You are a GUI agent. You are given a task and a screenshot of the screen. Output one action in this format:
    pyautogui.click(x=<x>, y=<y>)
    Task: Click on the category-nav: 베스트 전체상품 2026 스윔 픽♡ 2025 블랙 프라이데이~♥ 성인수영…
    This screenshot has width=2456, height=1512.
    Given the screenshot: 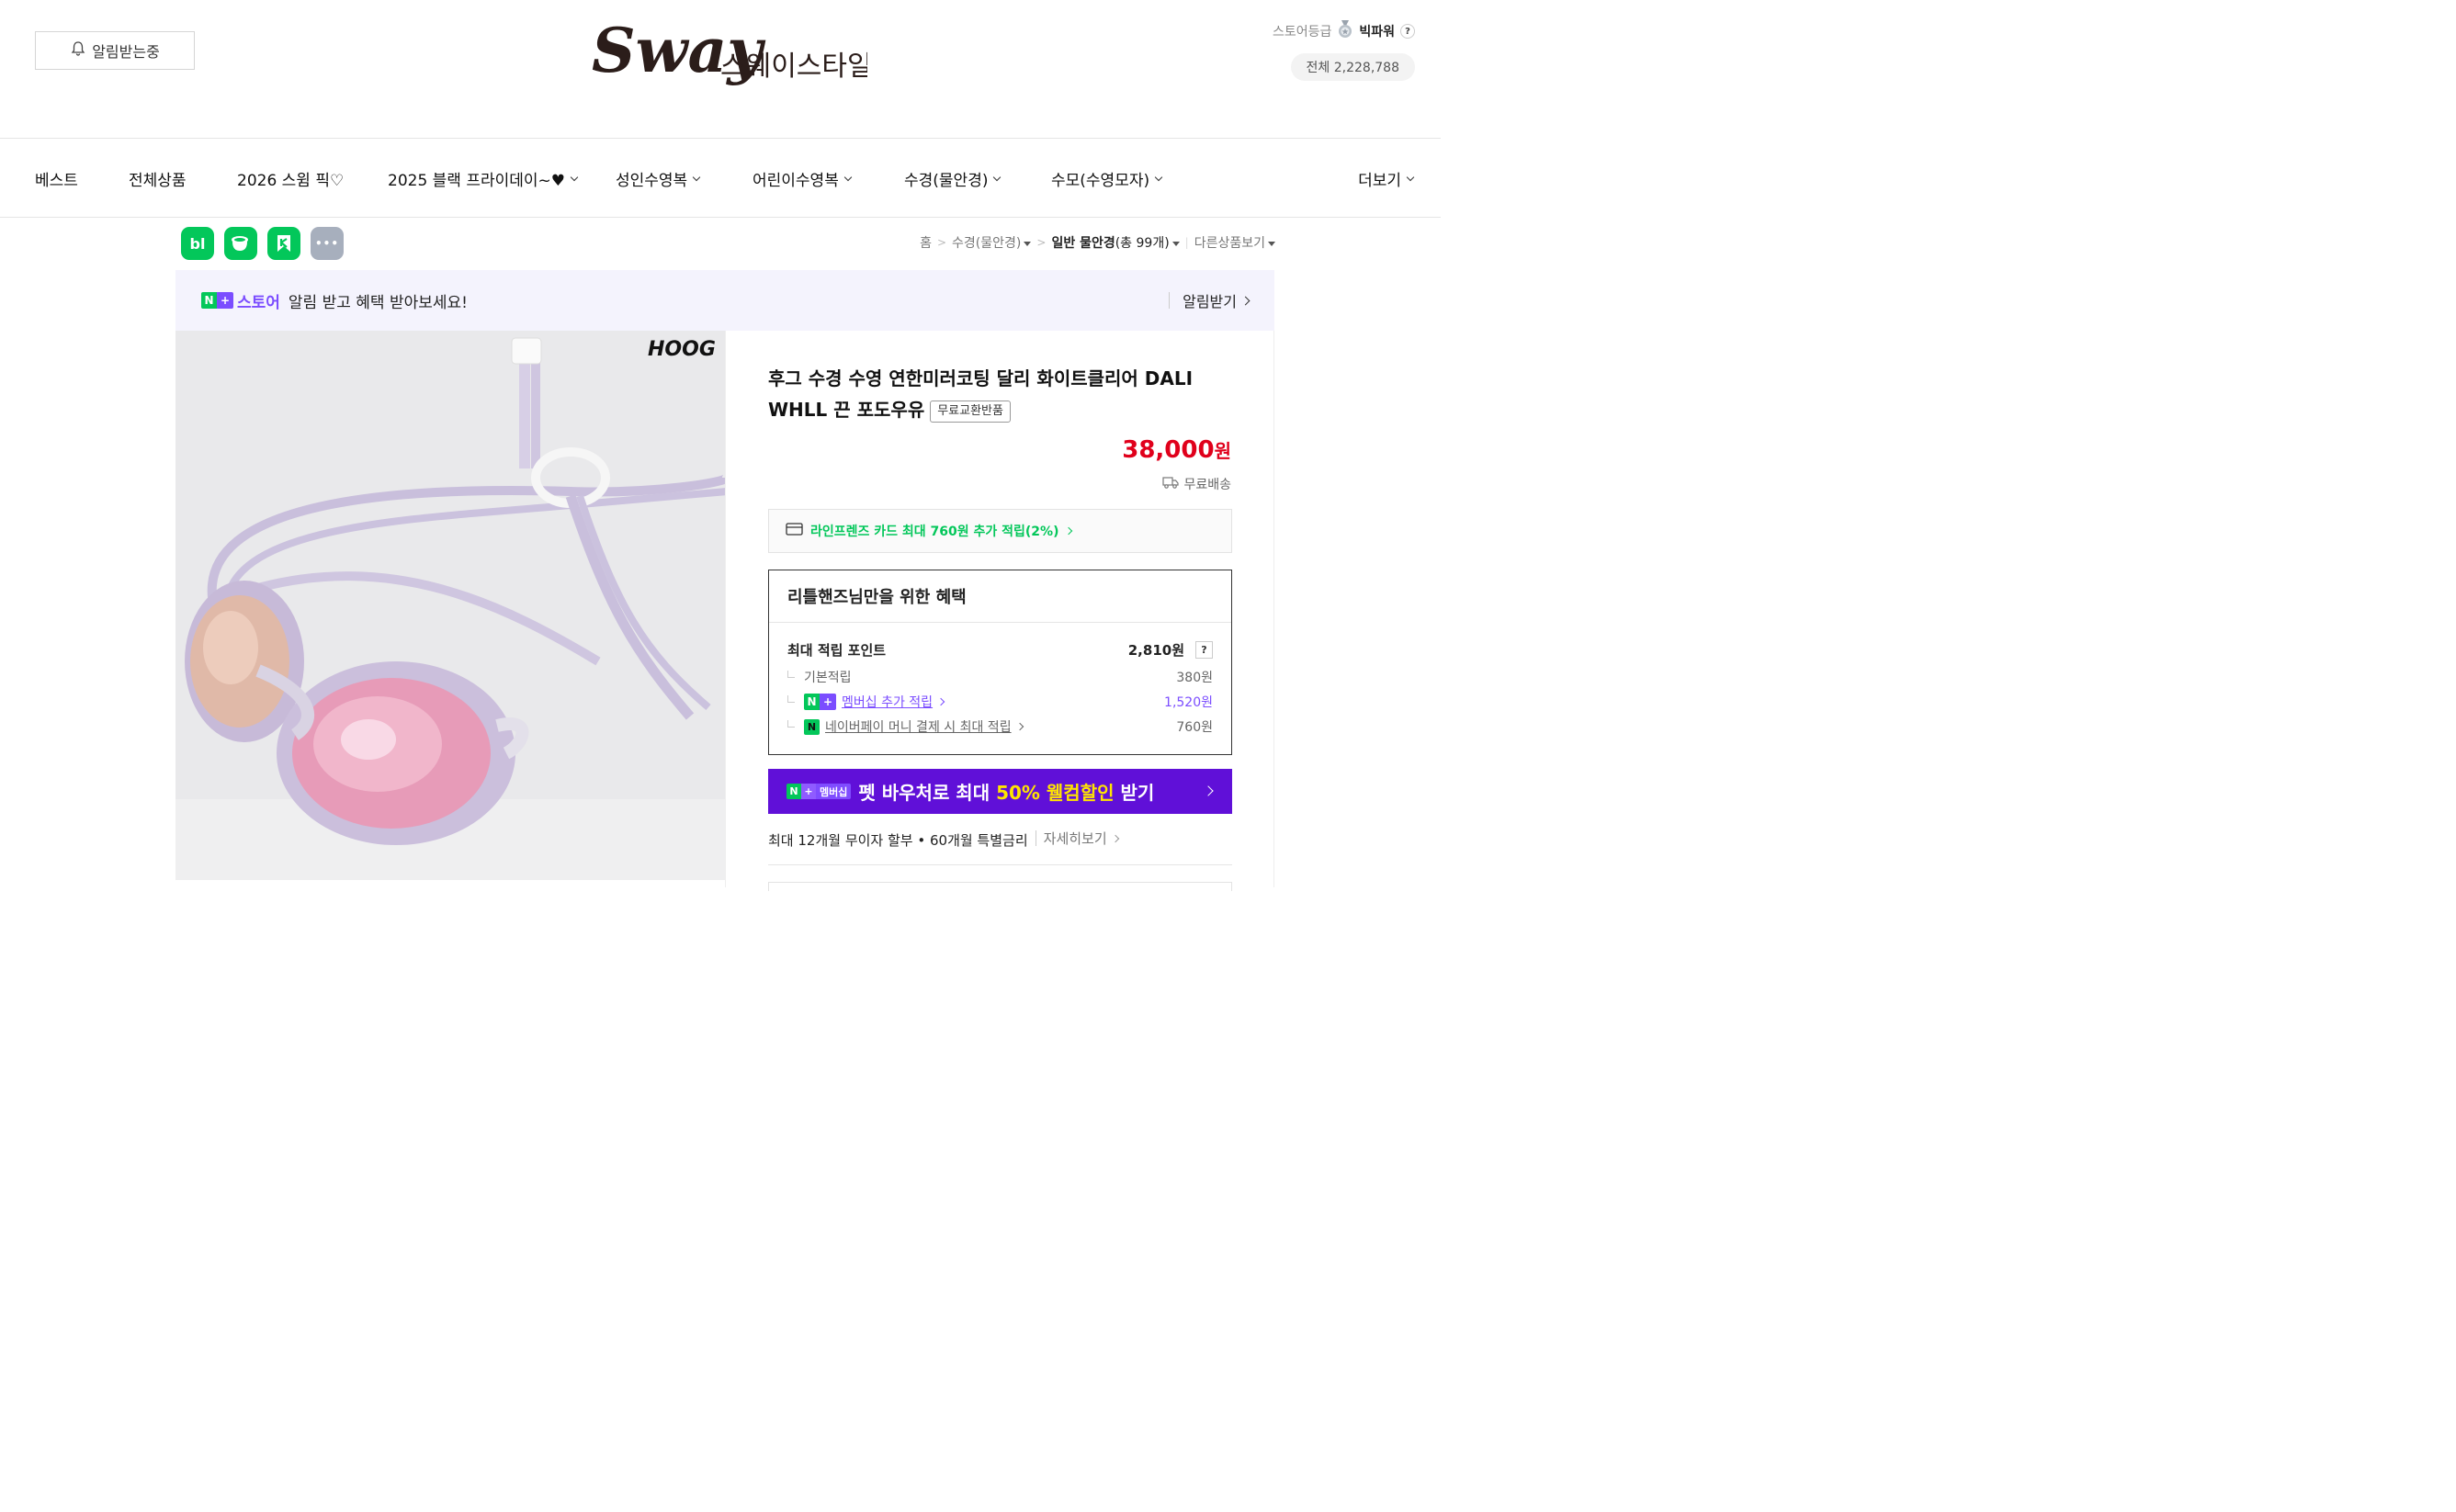 What is the action you would take?
    pyautogui.click(x=721, y=178)
    